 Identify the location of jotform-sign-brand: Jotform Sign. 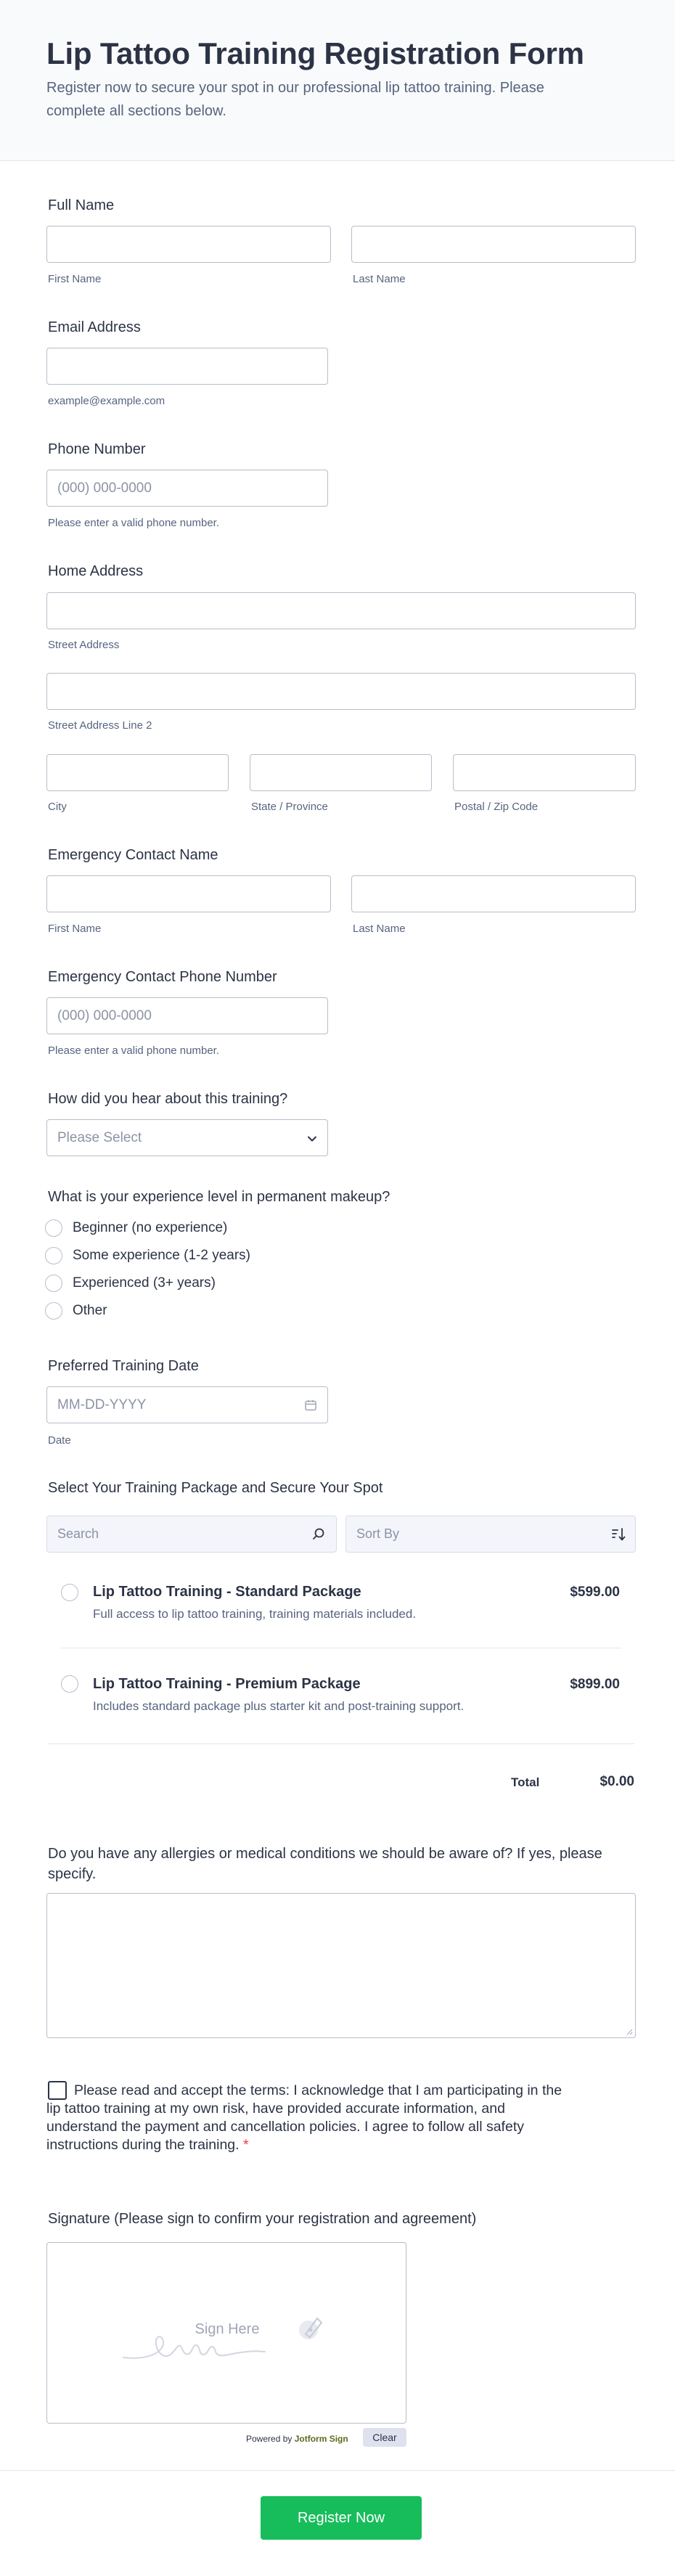
(321, 2439).